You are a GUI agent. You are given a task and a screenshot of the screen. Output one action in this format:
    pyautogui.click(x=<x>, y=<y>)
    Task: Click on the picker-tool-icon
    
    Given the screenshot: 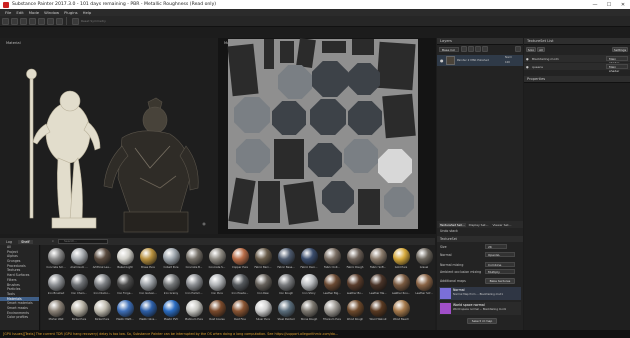 What is the action you would take?
    pyautogui.click(x=59, y=21)
    